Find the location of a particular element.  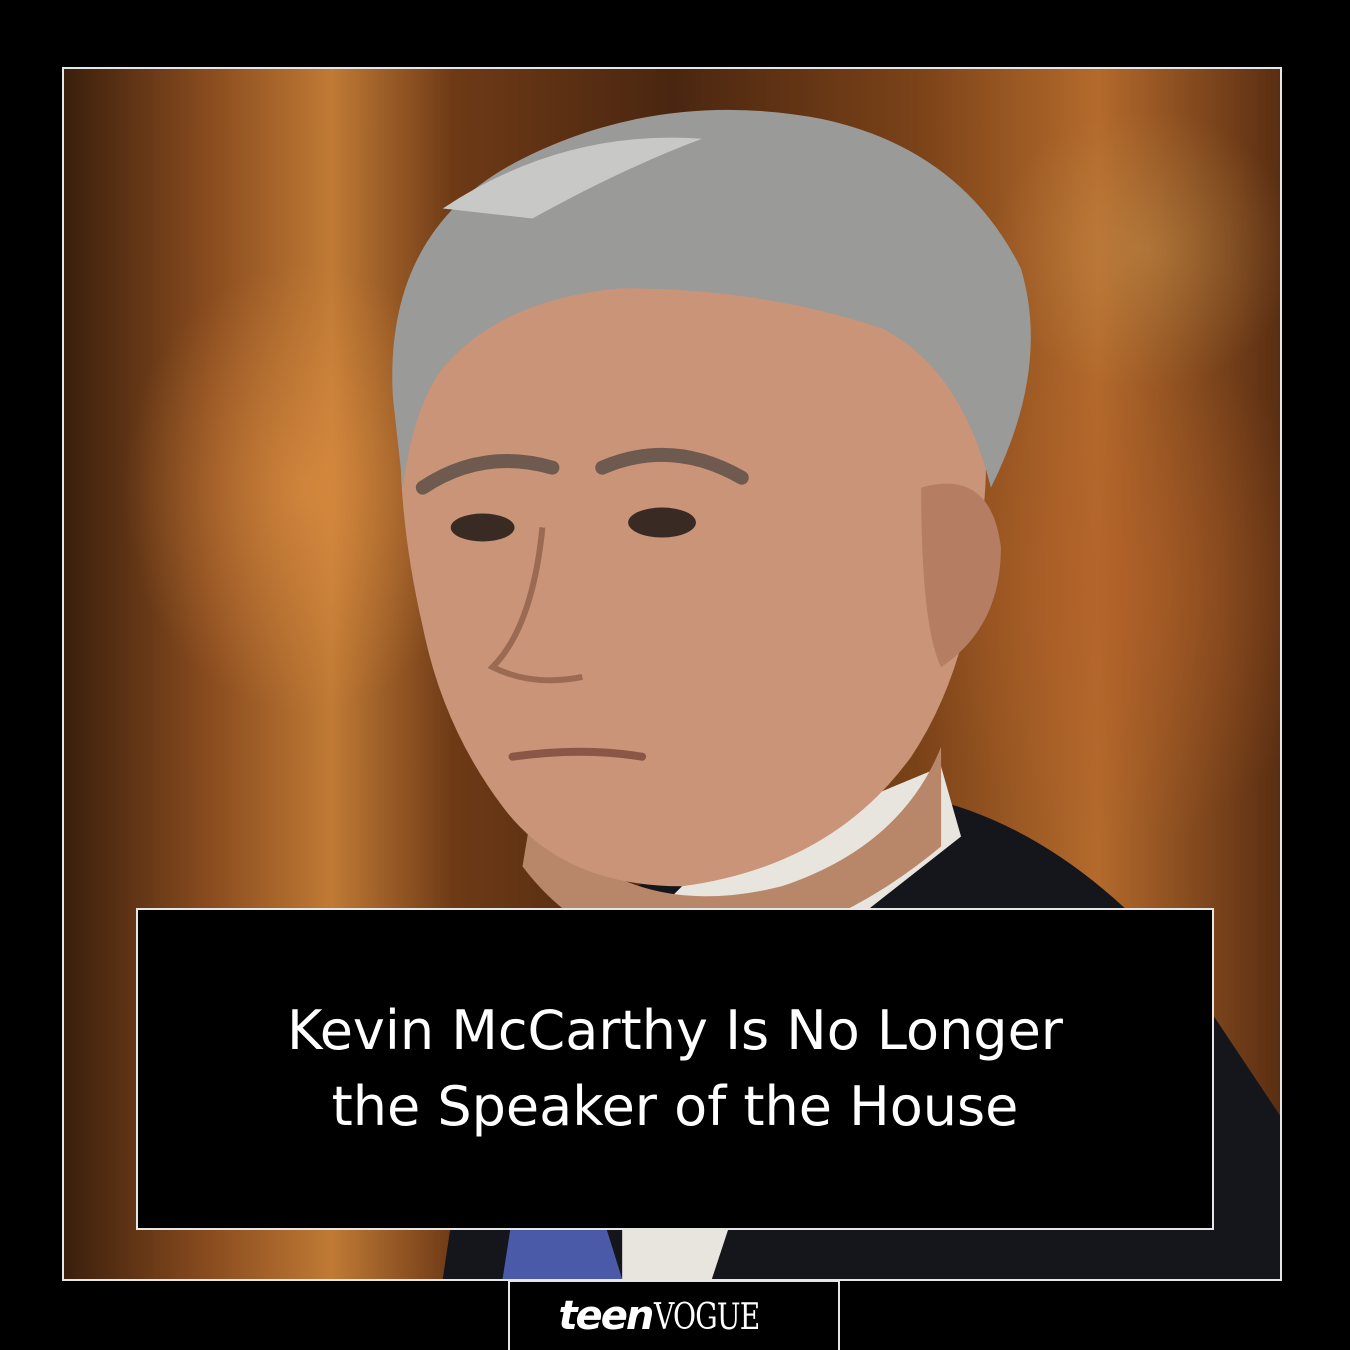

teen-vogue-logo: teen VOGUE is located at coordinates (673, 1316).